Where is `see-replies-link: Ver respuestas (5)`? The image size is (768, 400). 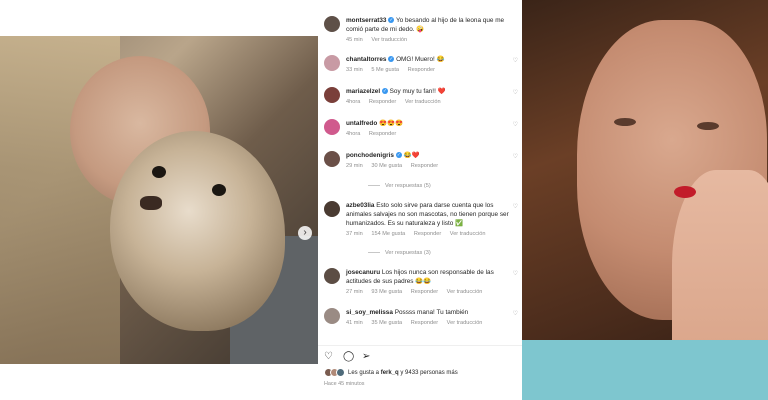
see-replies-link: Ver respuestas (5) is located at coordinates (399, 186).